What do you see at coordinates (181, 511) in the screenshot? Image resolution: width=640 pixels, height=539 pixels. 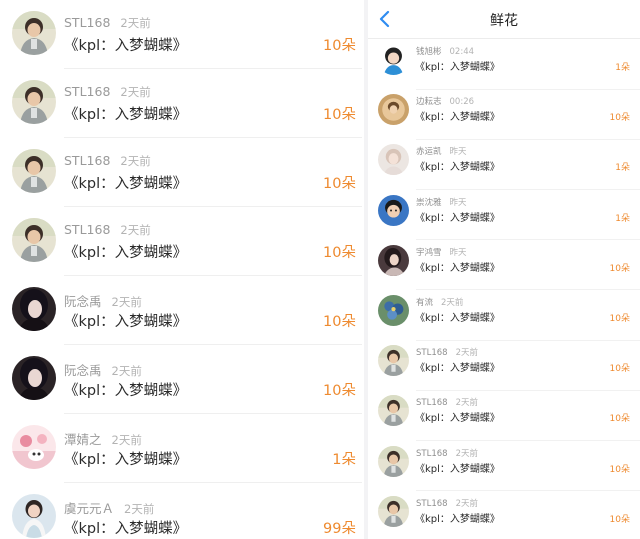 I see `list-item: 虞元元Ａ 2天前 《kpl：入梦蝴蝶》 99朵` at bounding box center [181, 511].